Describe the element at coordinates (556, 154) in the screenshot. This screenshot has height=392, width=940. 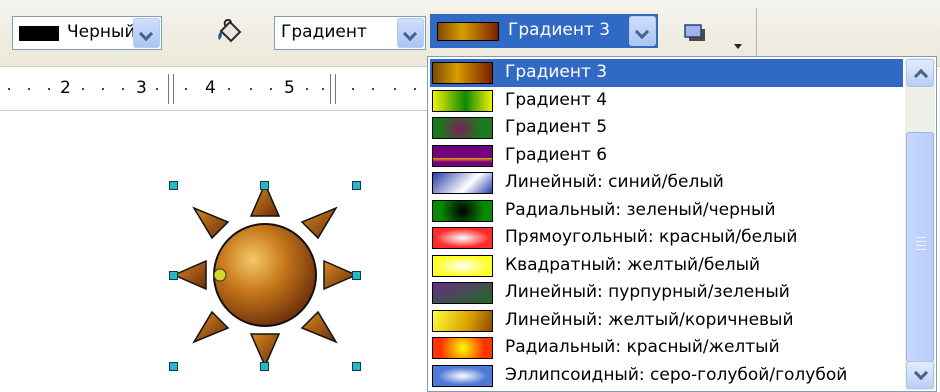
I see `gradient-list-item-label: Градиент 6` at that location.